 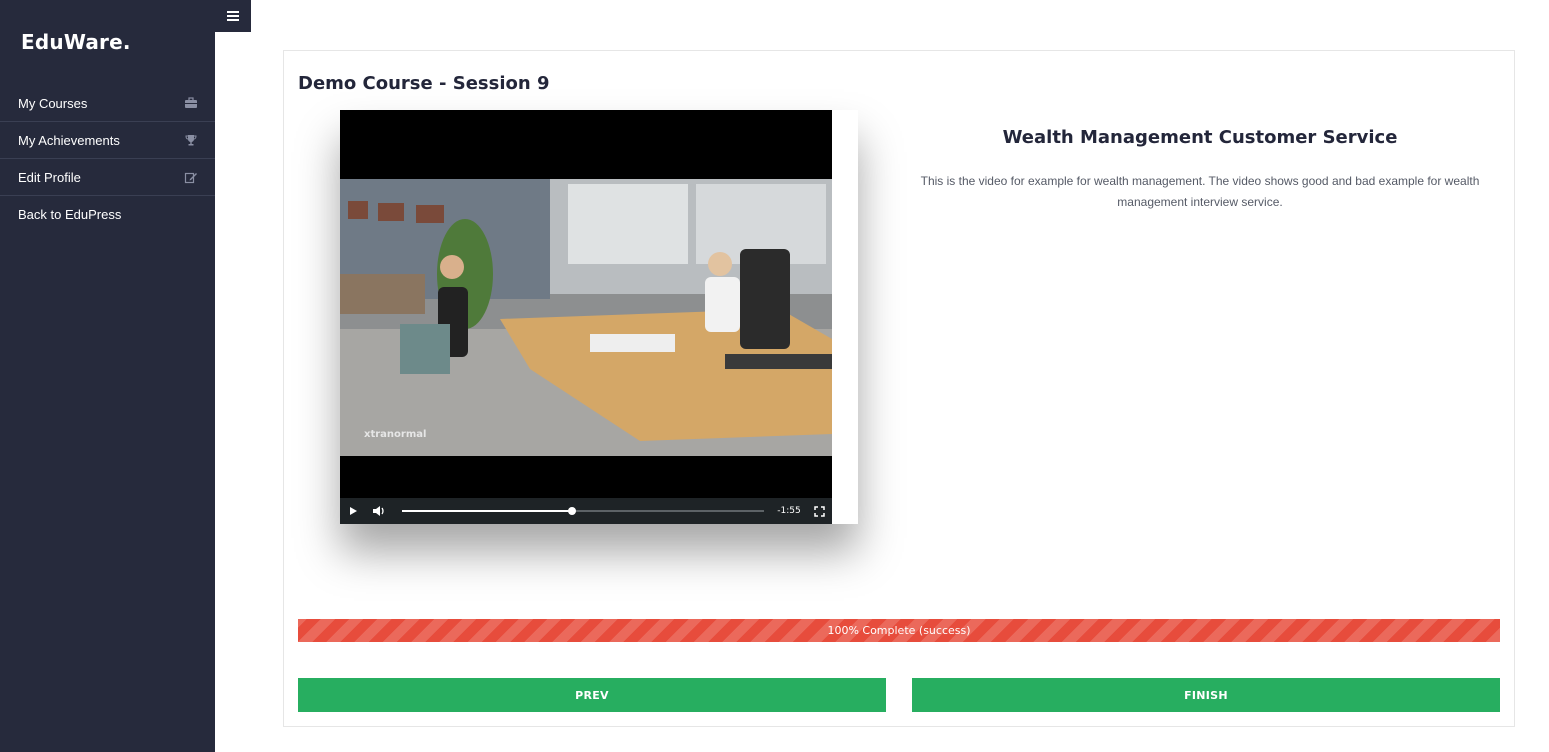 I want to click on play-button, so click(x=353, y=511).